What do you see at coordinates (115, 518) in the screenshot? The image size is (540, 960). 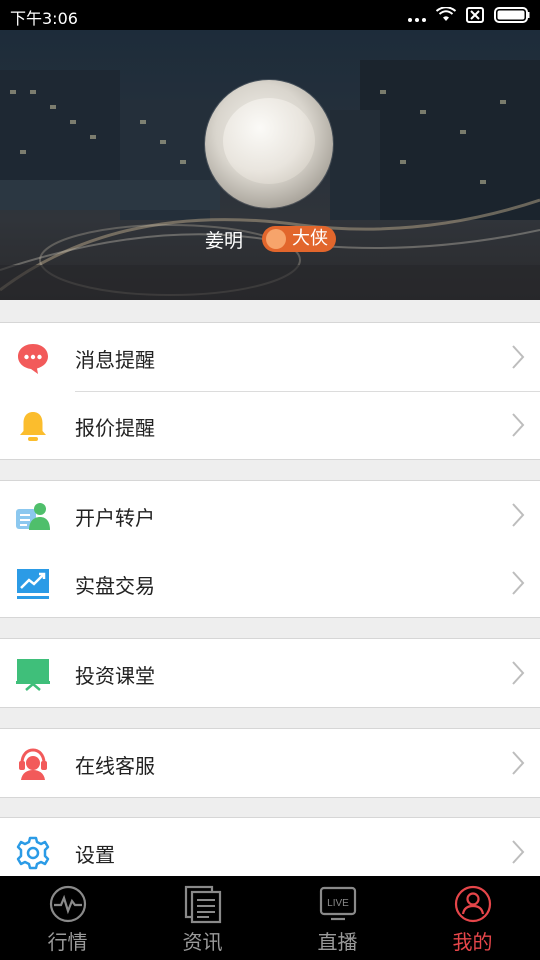 I see `menu-item-label: 开户转户` at bounding box center [115, 518].